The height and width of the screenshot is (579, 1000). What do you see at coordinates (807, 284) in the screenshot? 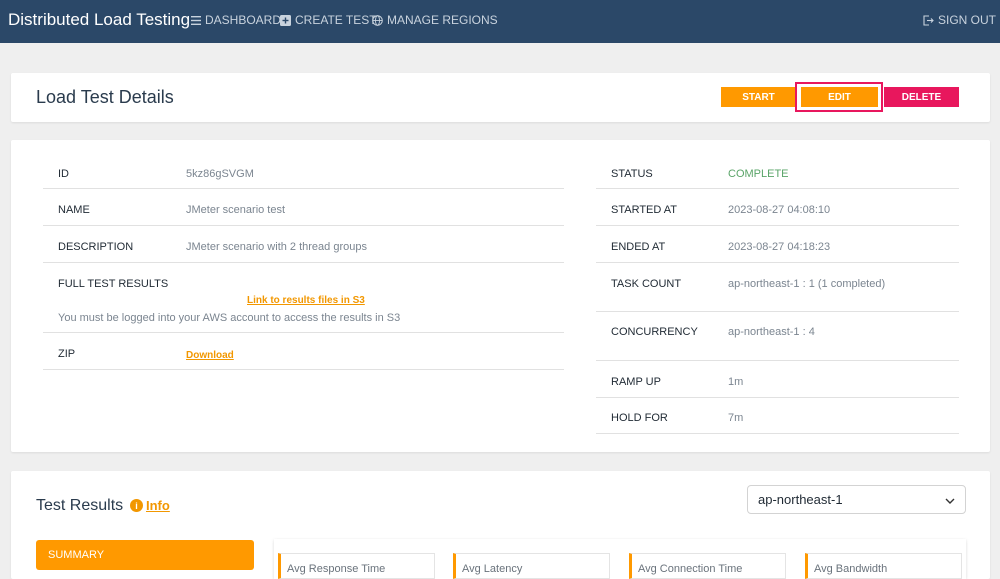
I see `task-count-value: ap-northeast-1 : 1 (1 completed)` at bounding box center [807, 284].